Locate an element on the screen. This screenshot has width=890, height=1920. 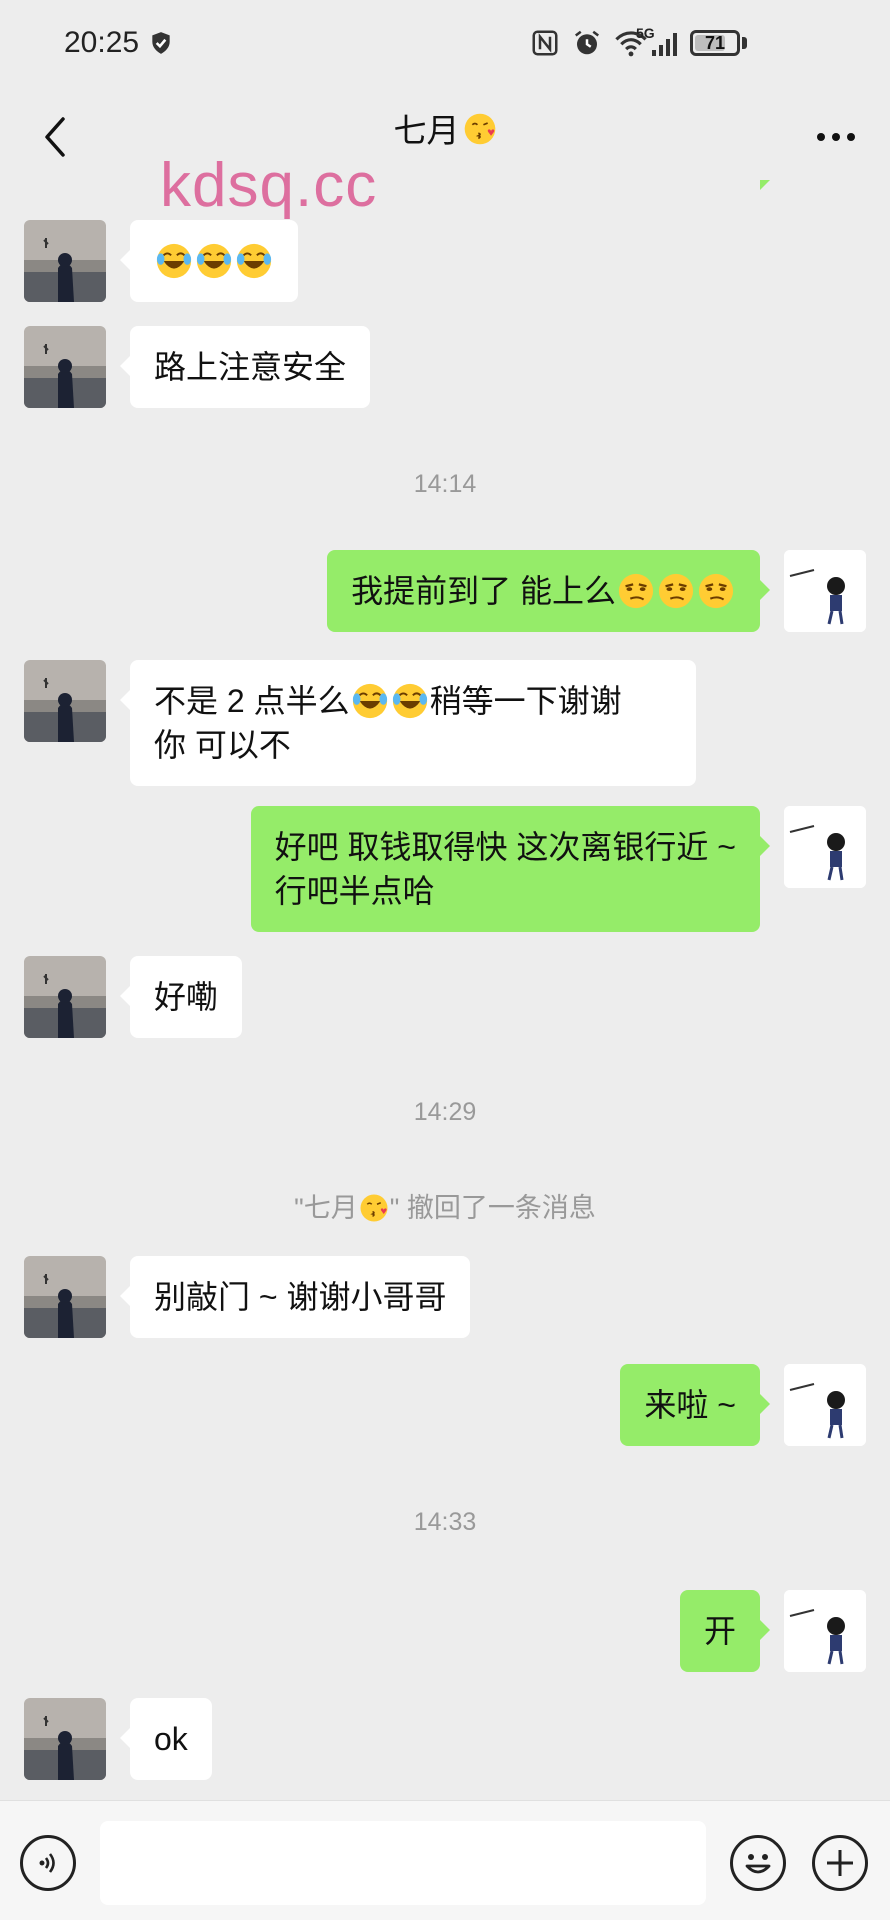
message-bubble: 不是 2 点半么 稍等一下谢谢你 可以不 is located at coordinates (408, 723).